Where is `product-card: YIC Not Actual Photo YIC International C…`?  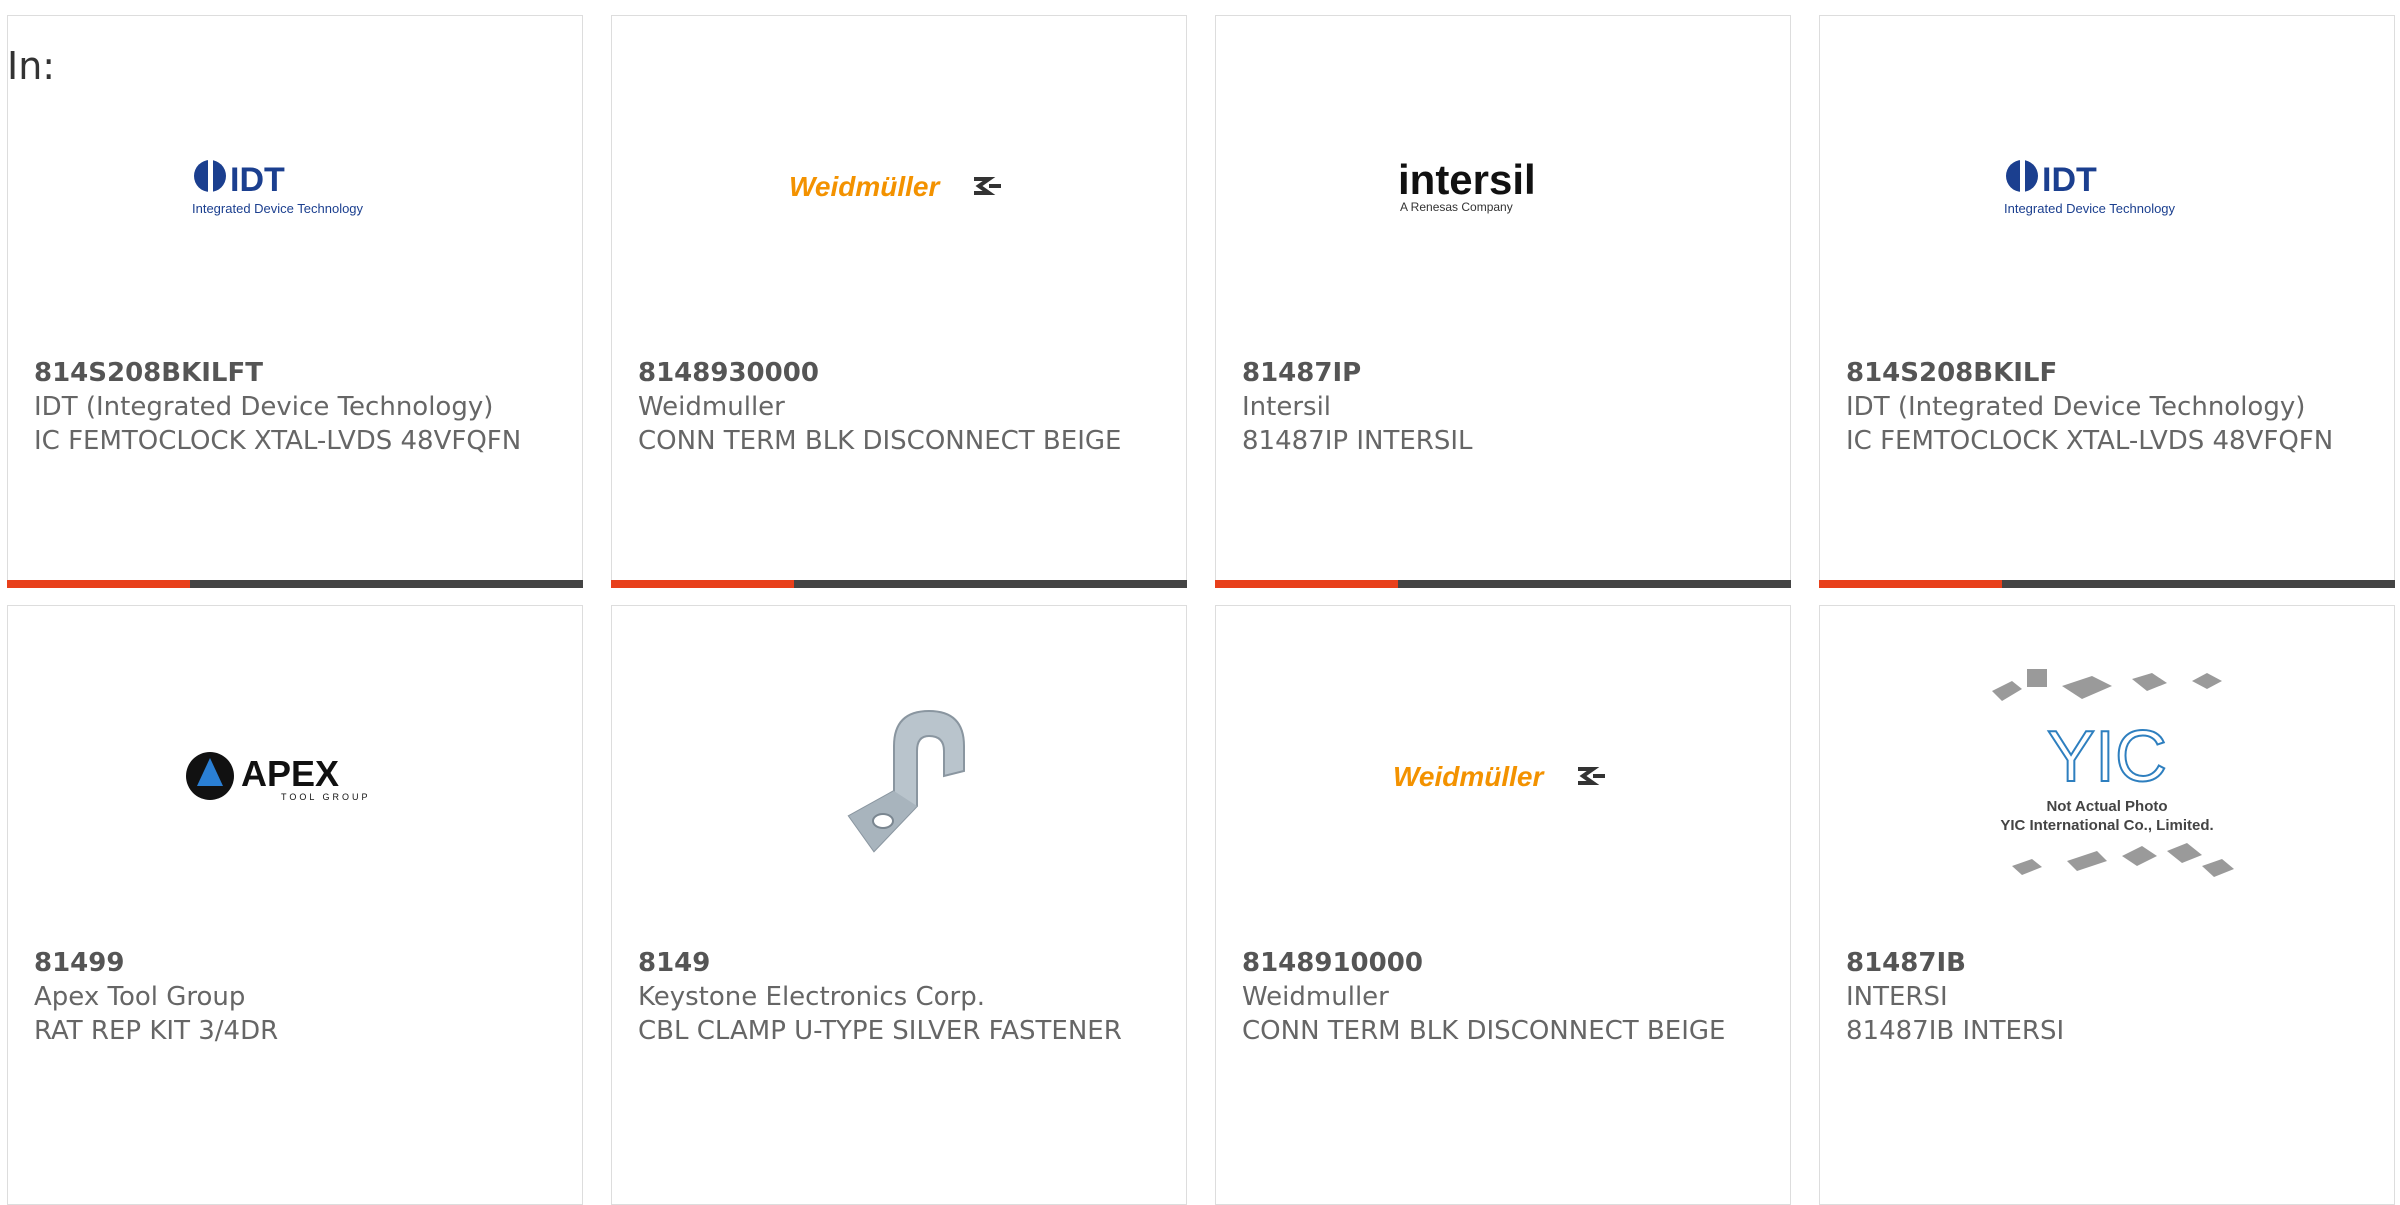
product-card: YIC Not Actual Photo YIC International C… is located at coordinates (2107, 905).